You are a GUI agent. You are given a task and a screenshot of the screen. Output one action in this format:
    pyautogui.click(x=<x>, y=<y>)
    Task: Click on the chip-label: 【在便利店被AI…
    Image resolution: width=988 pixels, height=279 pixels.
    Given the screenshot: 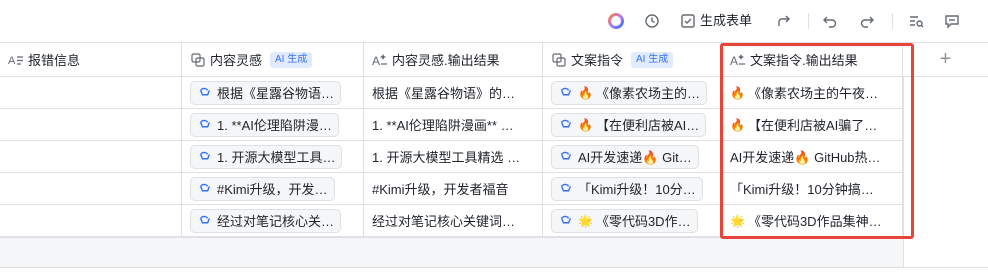 What is the action you would take?
    pyautogui.click(x=647, y=125)
    